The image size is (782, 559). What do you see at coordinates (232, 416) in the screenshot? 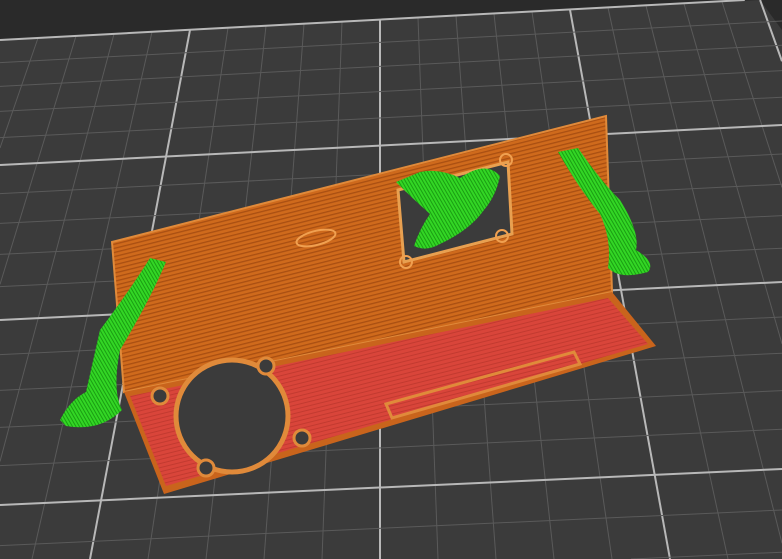
I see `motor-hole` at bounding box center [232, 416].